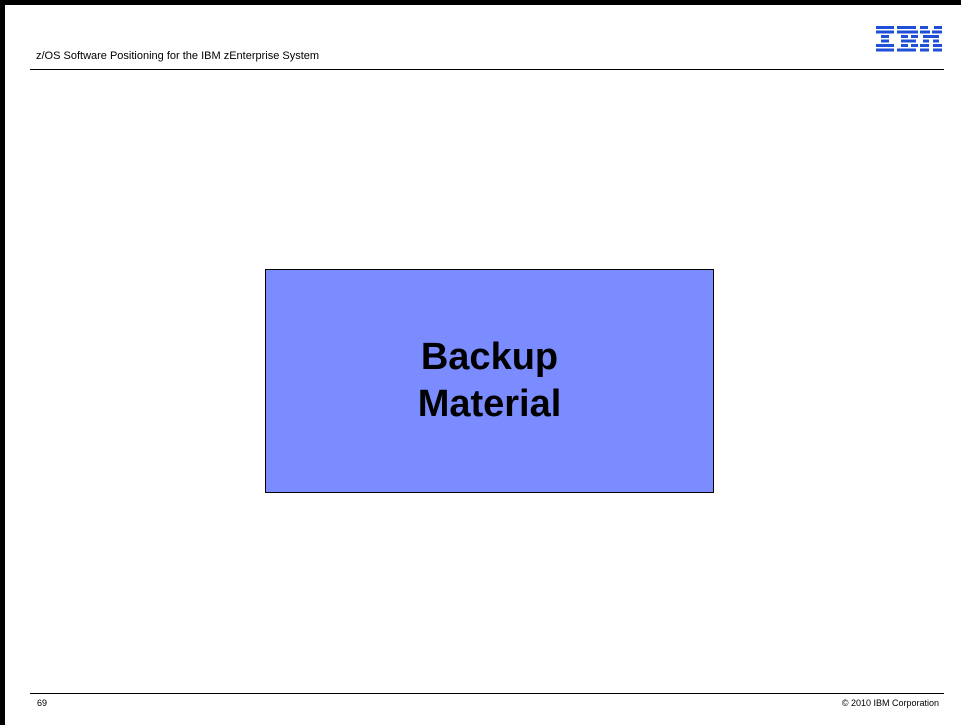 The width and height of the screenshot is (961, 725). I want to click on slide-frame-top, so click(480, 2).